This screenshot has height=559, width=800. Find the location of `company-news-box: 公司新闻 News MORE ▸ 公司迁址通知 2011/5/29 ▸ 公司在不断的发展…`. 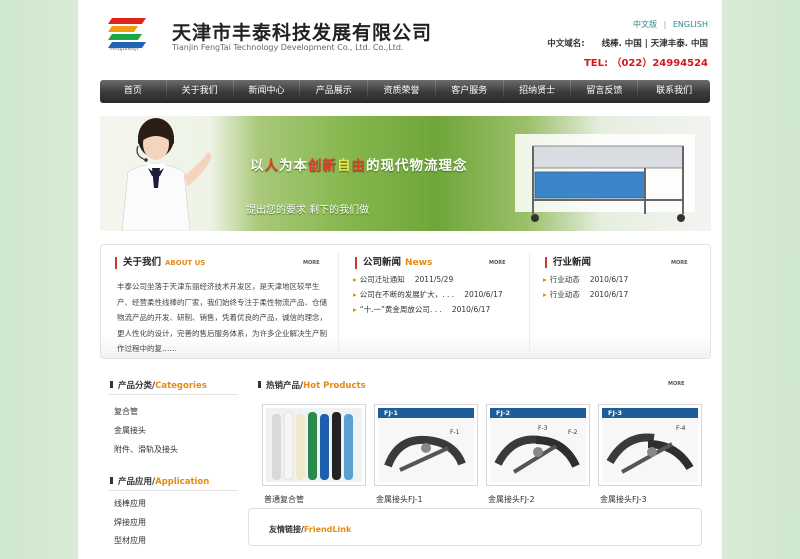

company-news-box: 公司新闻 News MORE ▸ 公司迁址通知 2011/5/29 ▸ 公司在不断的发展… is located at coordinates (433, 301).